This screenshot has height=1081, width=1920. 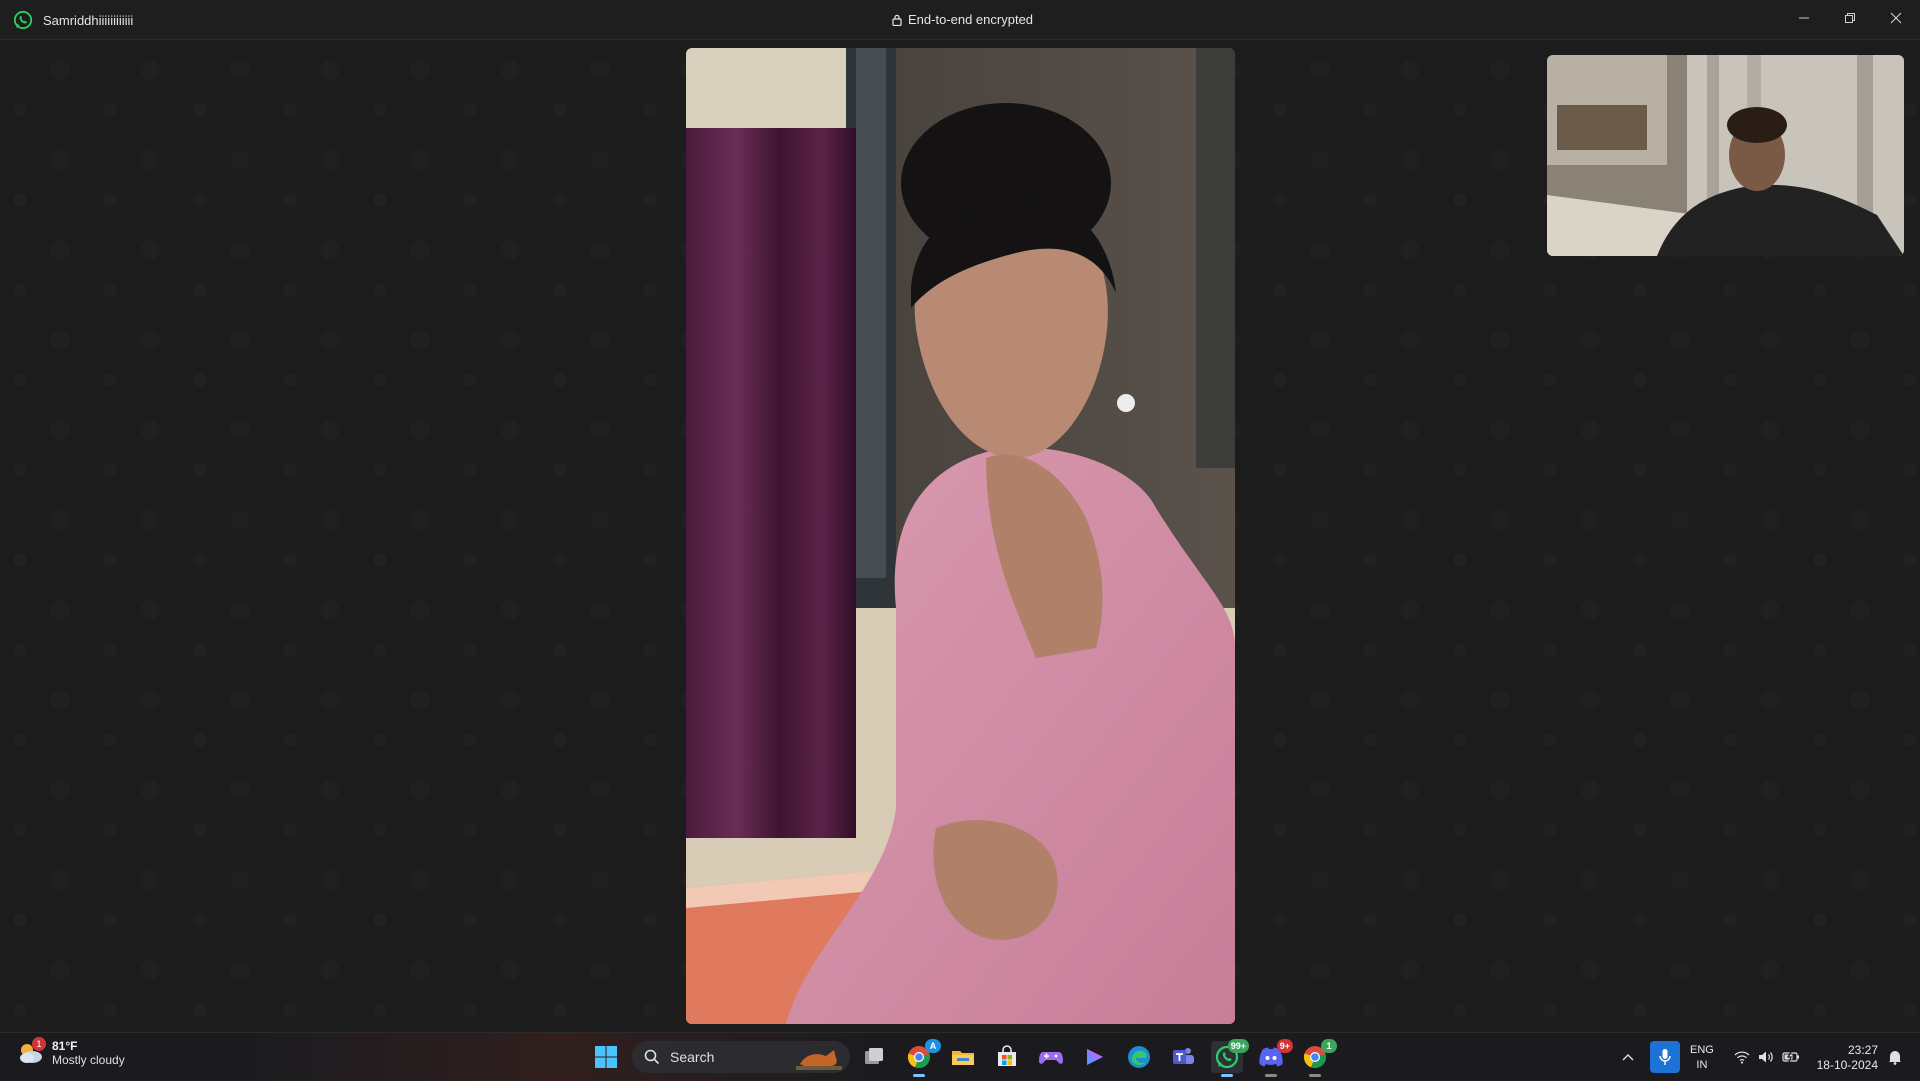 I want to click on chrome-button: A, so click(x=922, y=1058).